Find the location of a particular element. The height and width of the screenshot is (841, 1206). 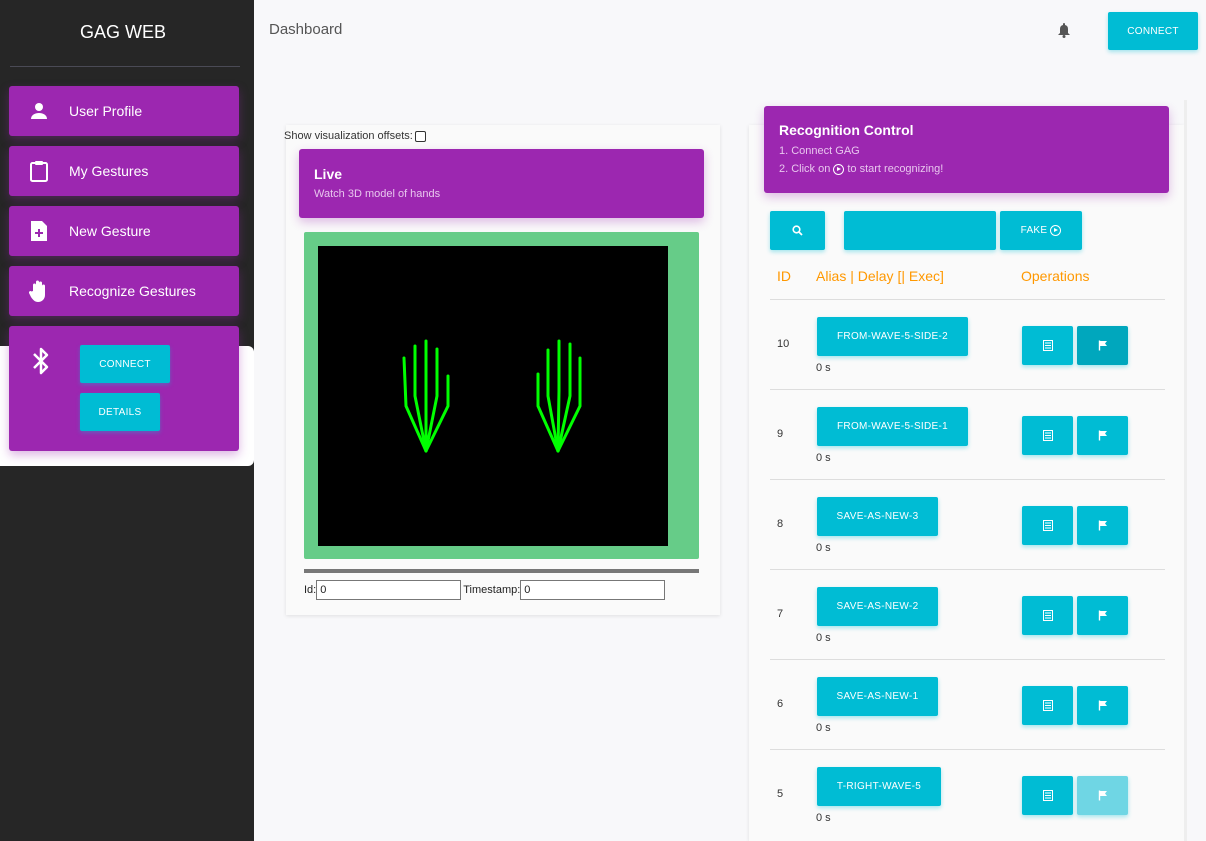

step-2-prefix: 2. Click on is located at coordinates (805, 169).